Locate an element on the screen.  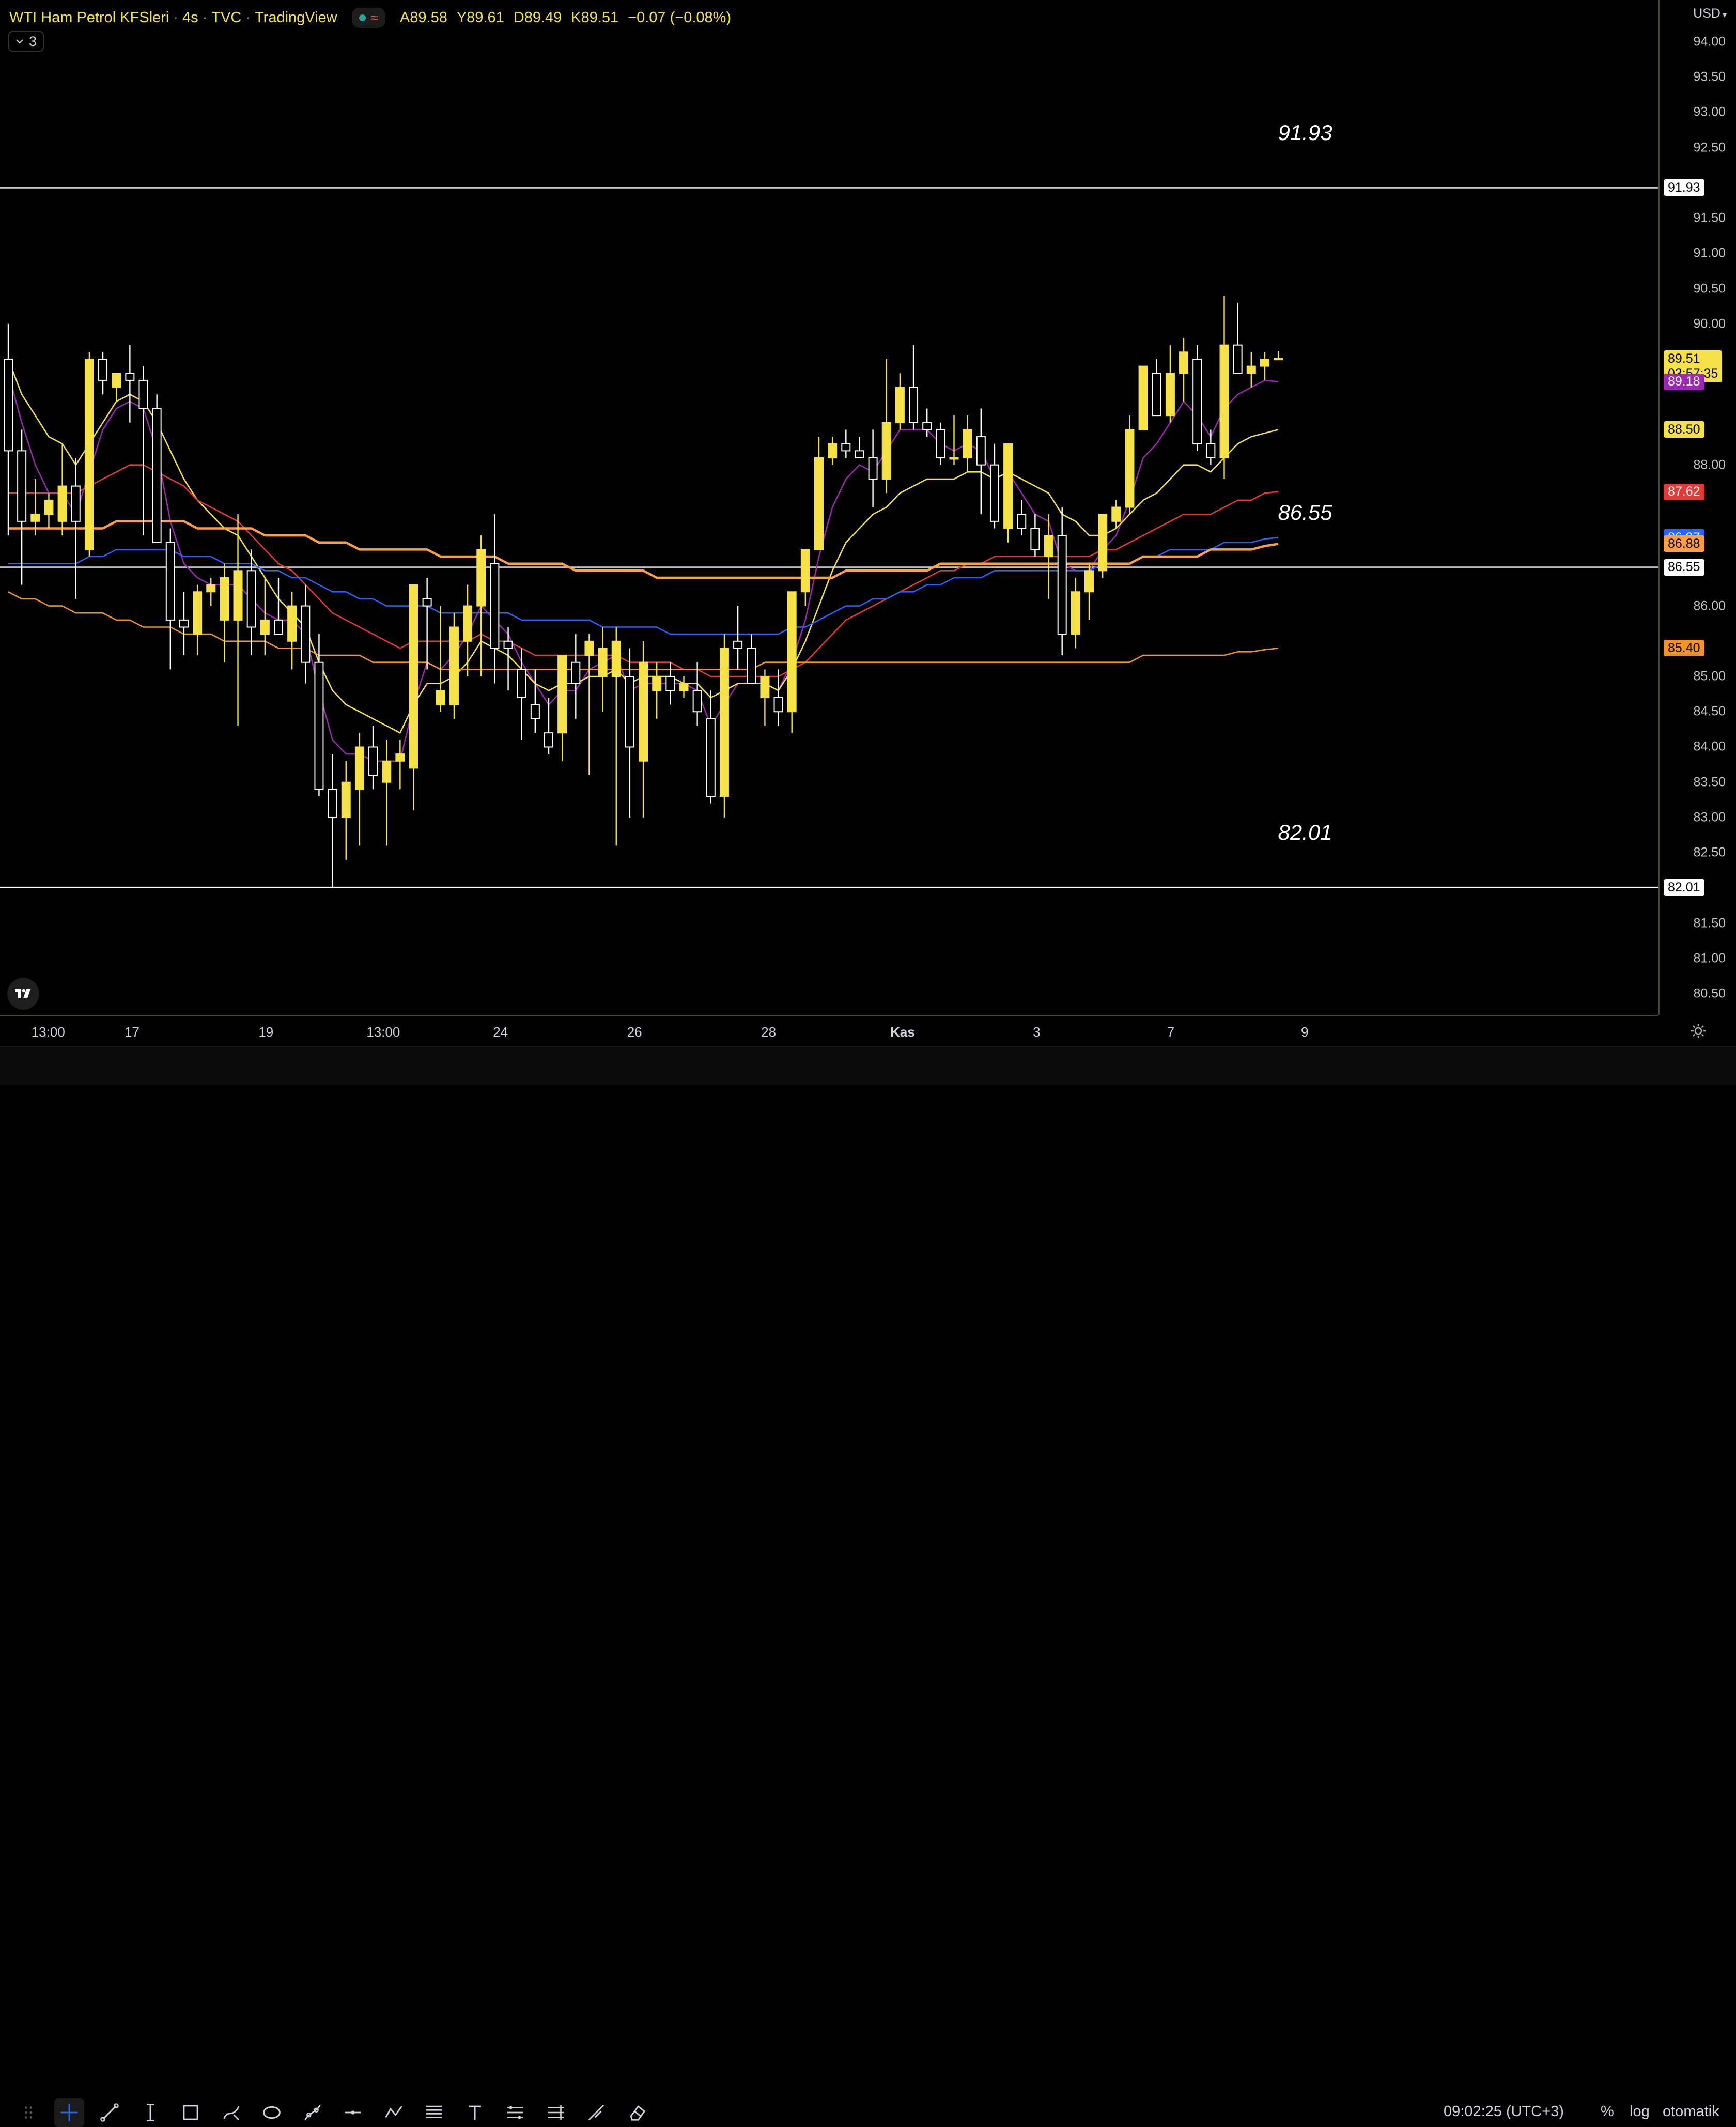
clock-label: 09:02:25 (UTC+3) is located at coordinates (1504, 2111).